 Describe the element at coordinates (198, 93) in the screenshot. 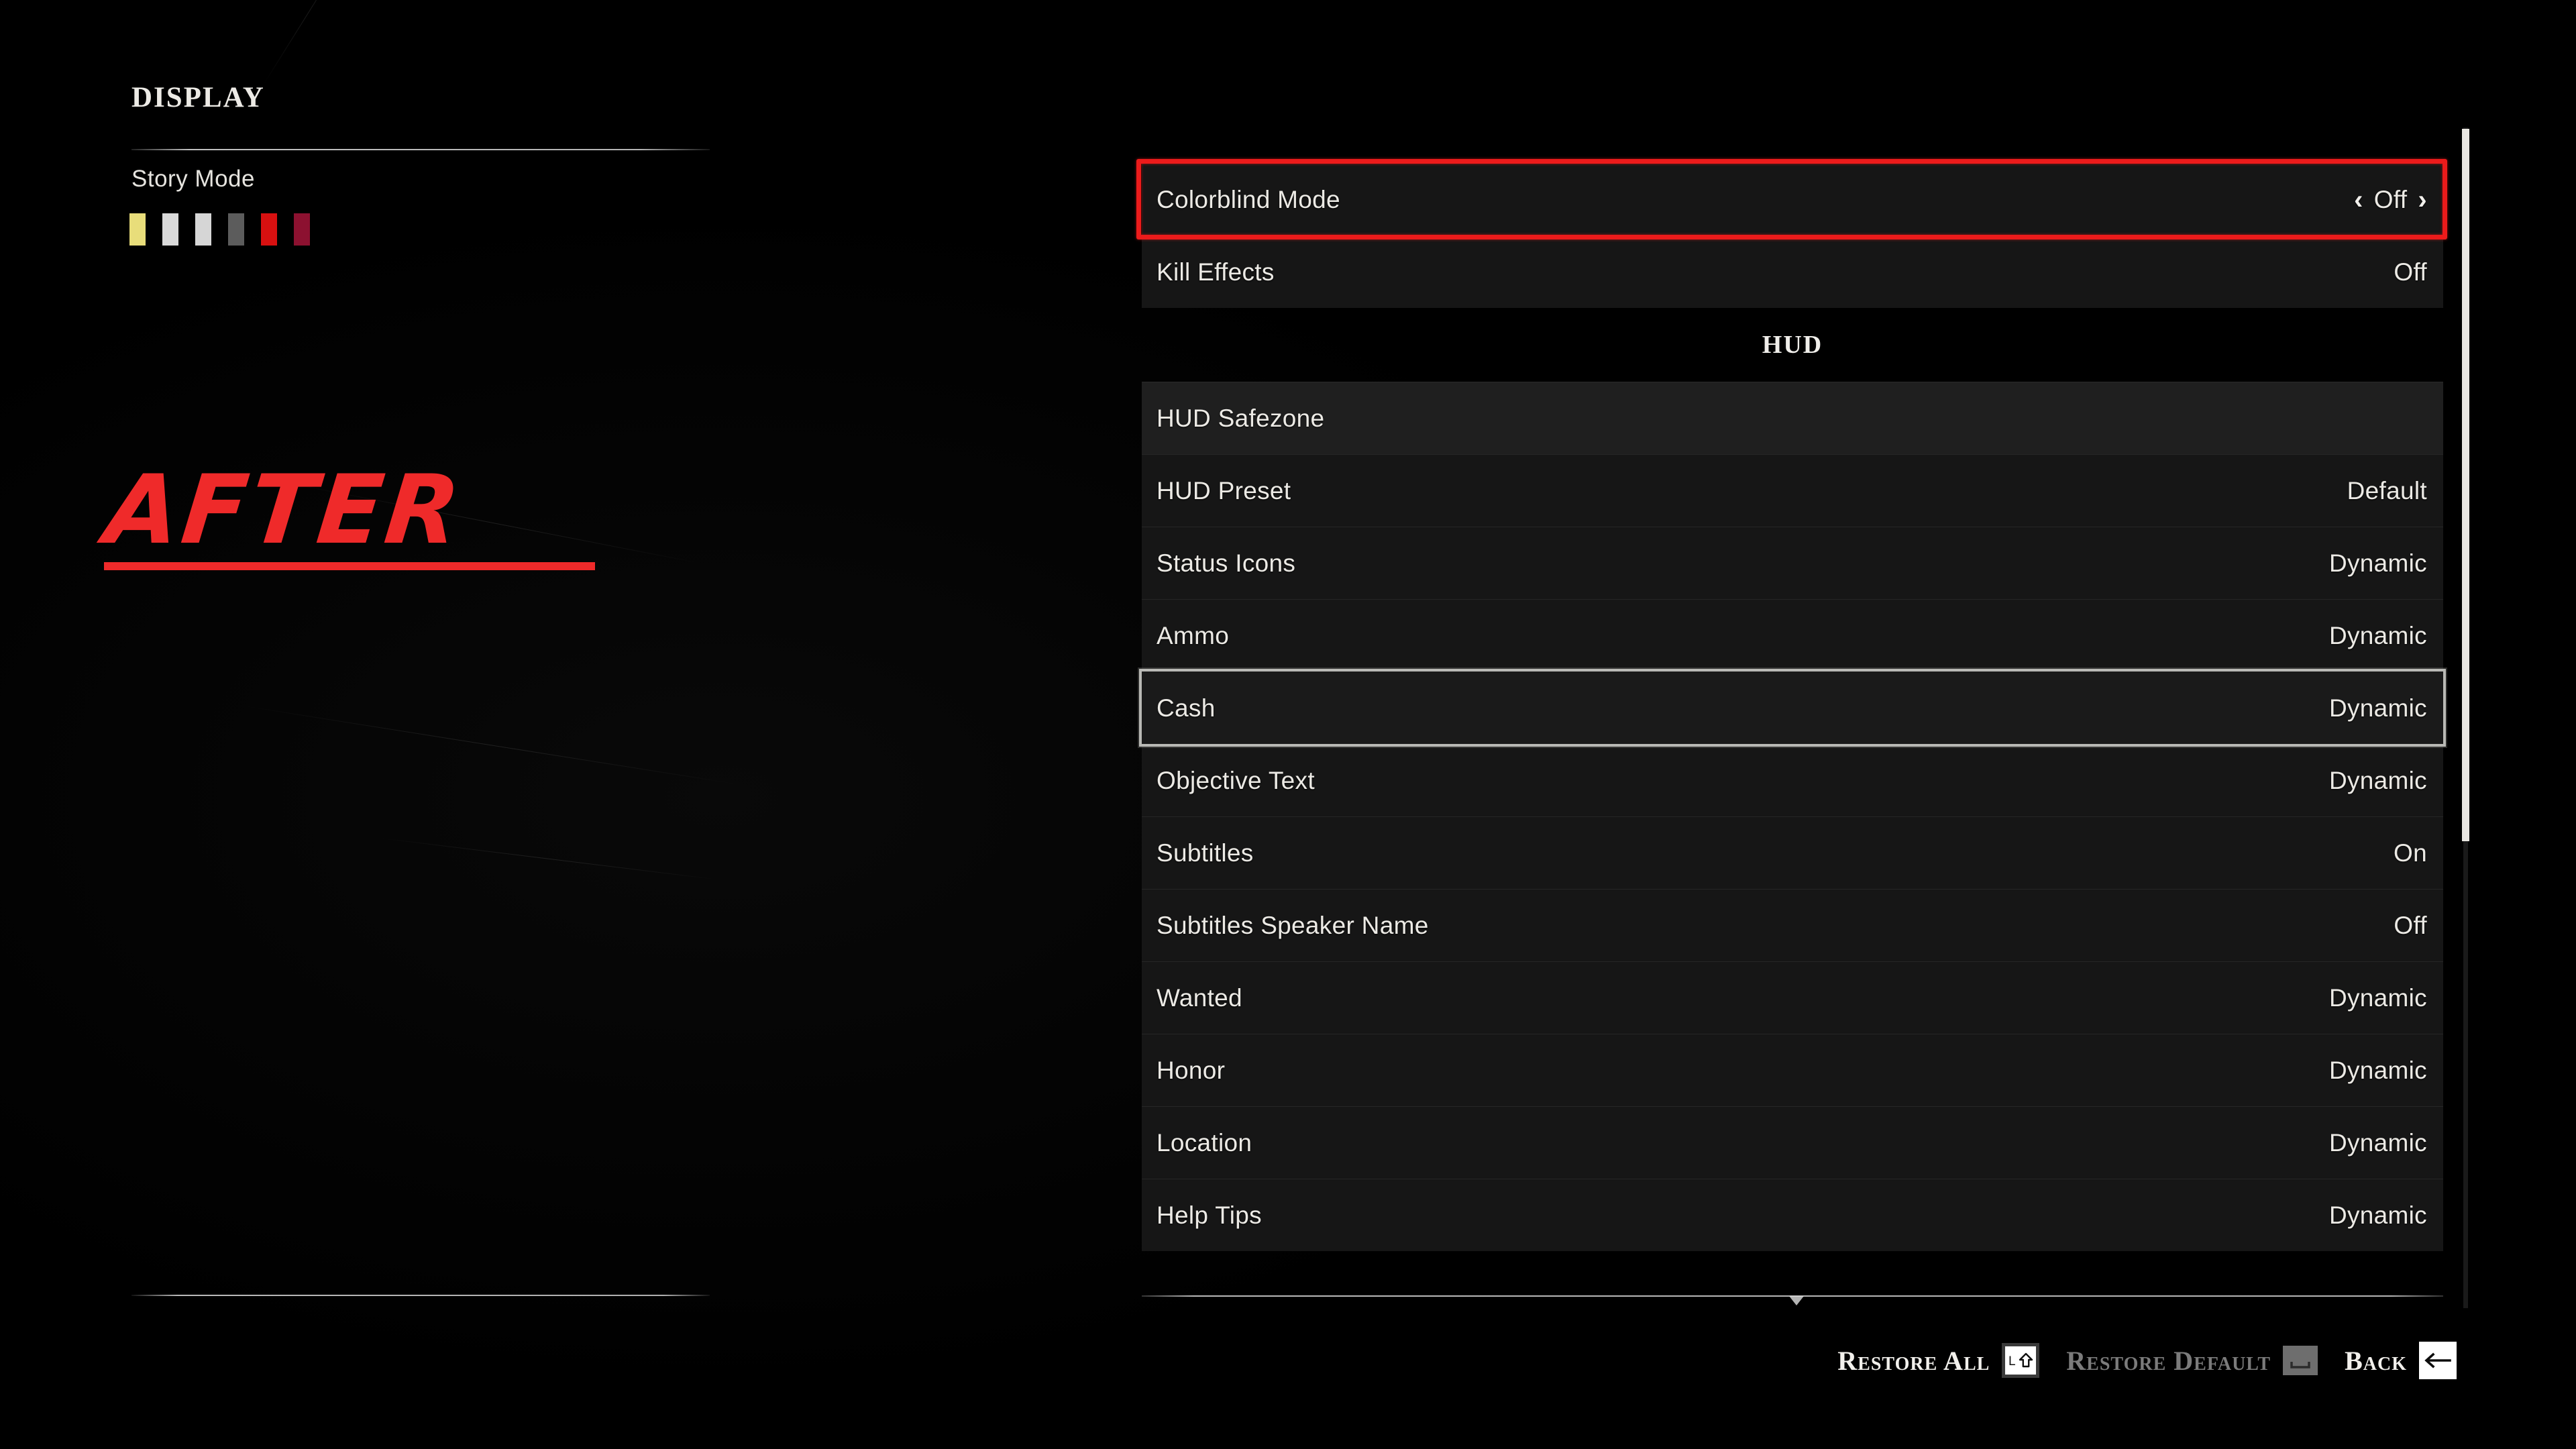

I see `page-title: Display` at that location.